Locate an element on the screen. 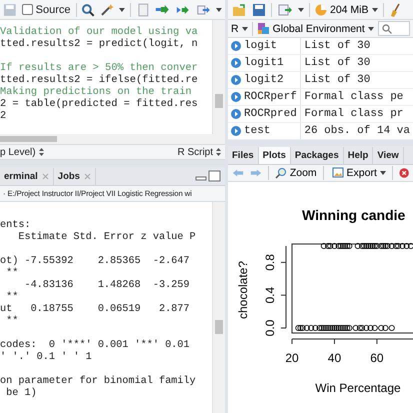 Image resolution: width=413 pixels, height=413 pixels. console-line: be 1) is located at coordinates (21, 394).